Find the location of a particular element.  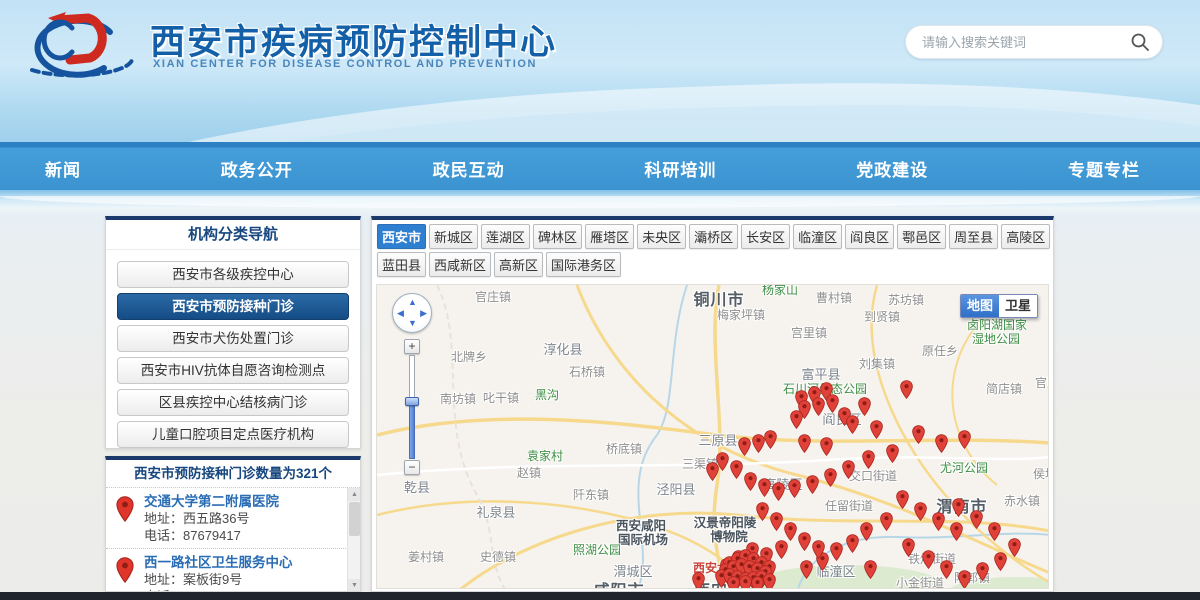

pan-up-icon: ▲ is located at coordinates (412, 302).